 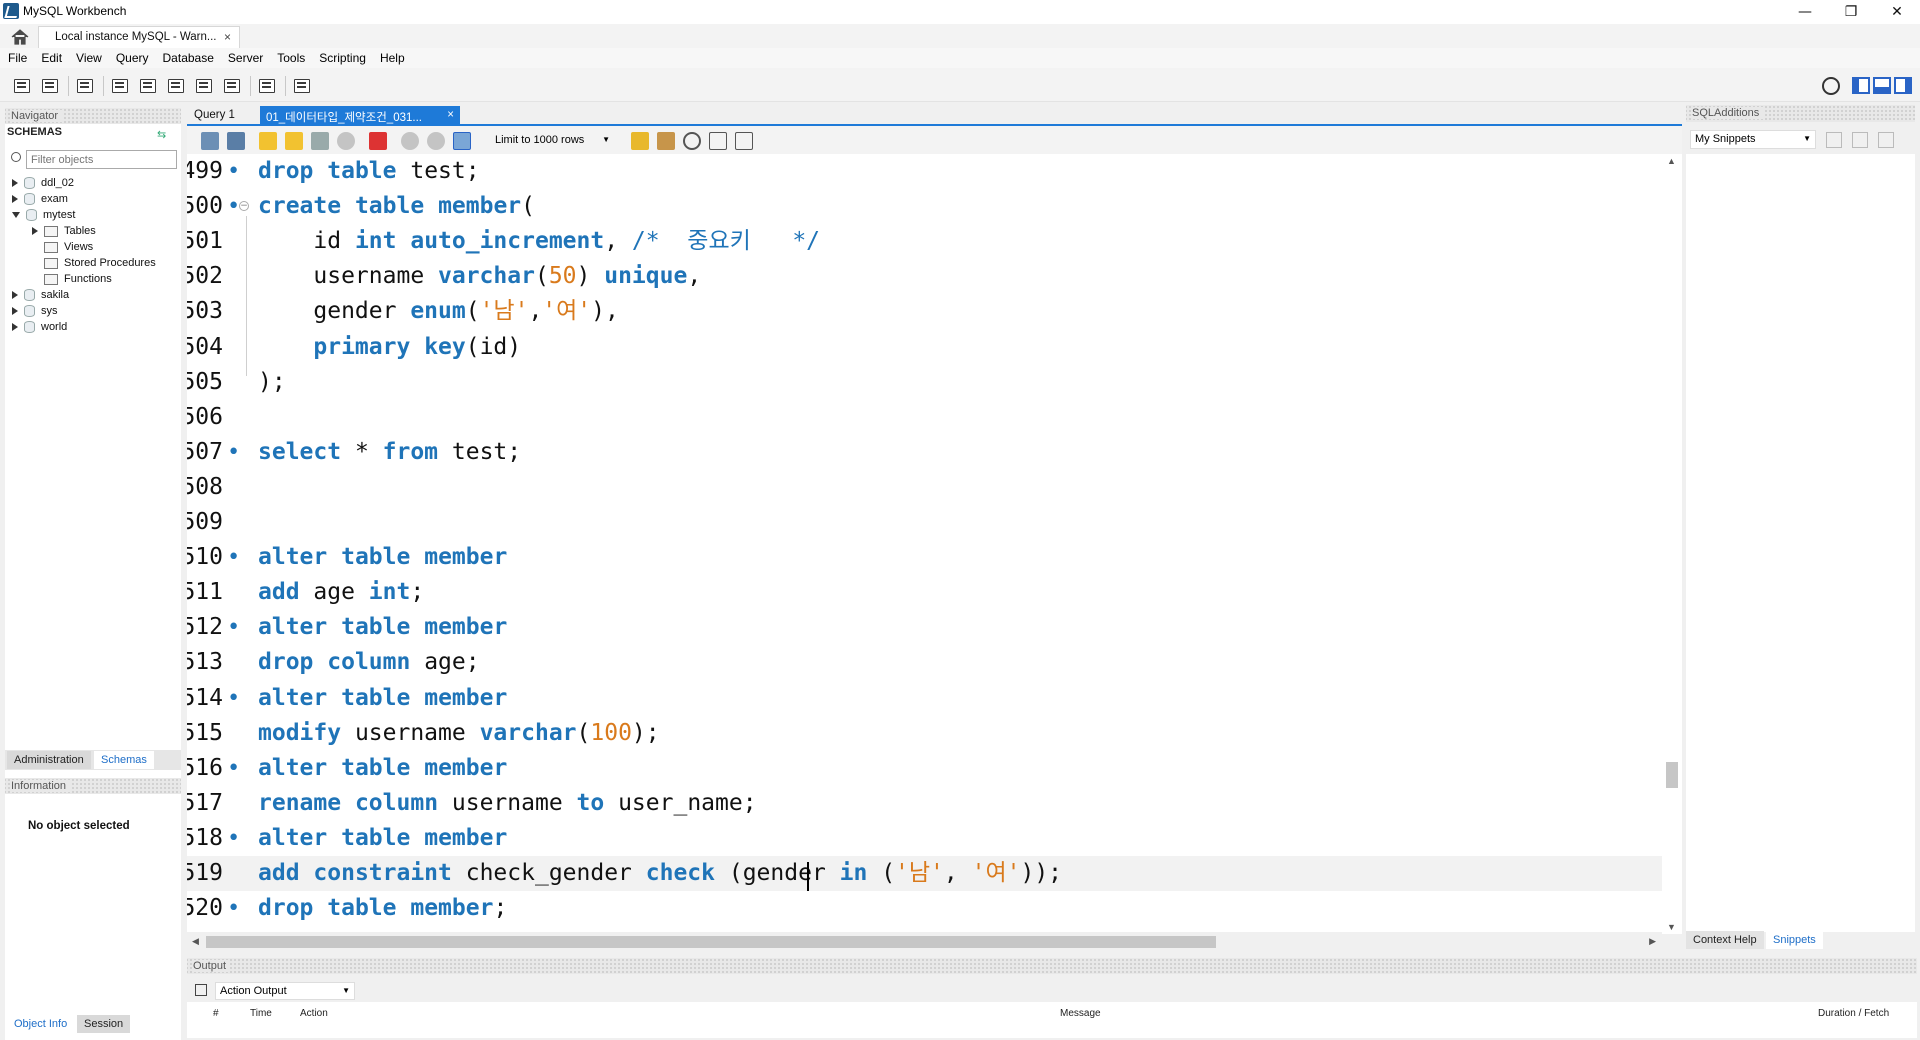 I want to click on code-line: 515 modify username varchar(100);, so click(x=924, y=733).